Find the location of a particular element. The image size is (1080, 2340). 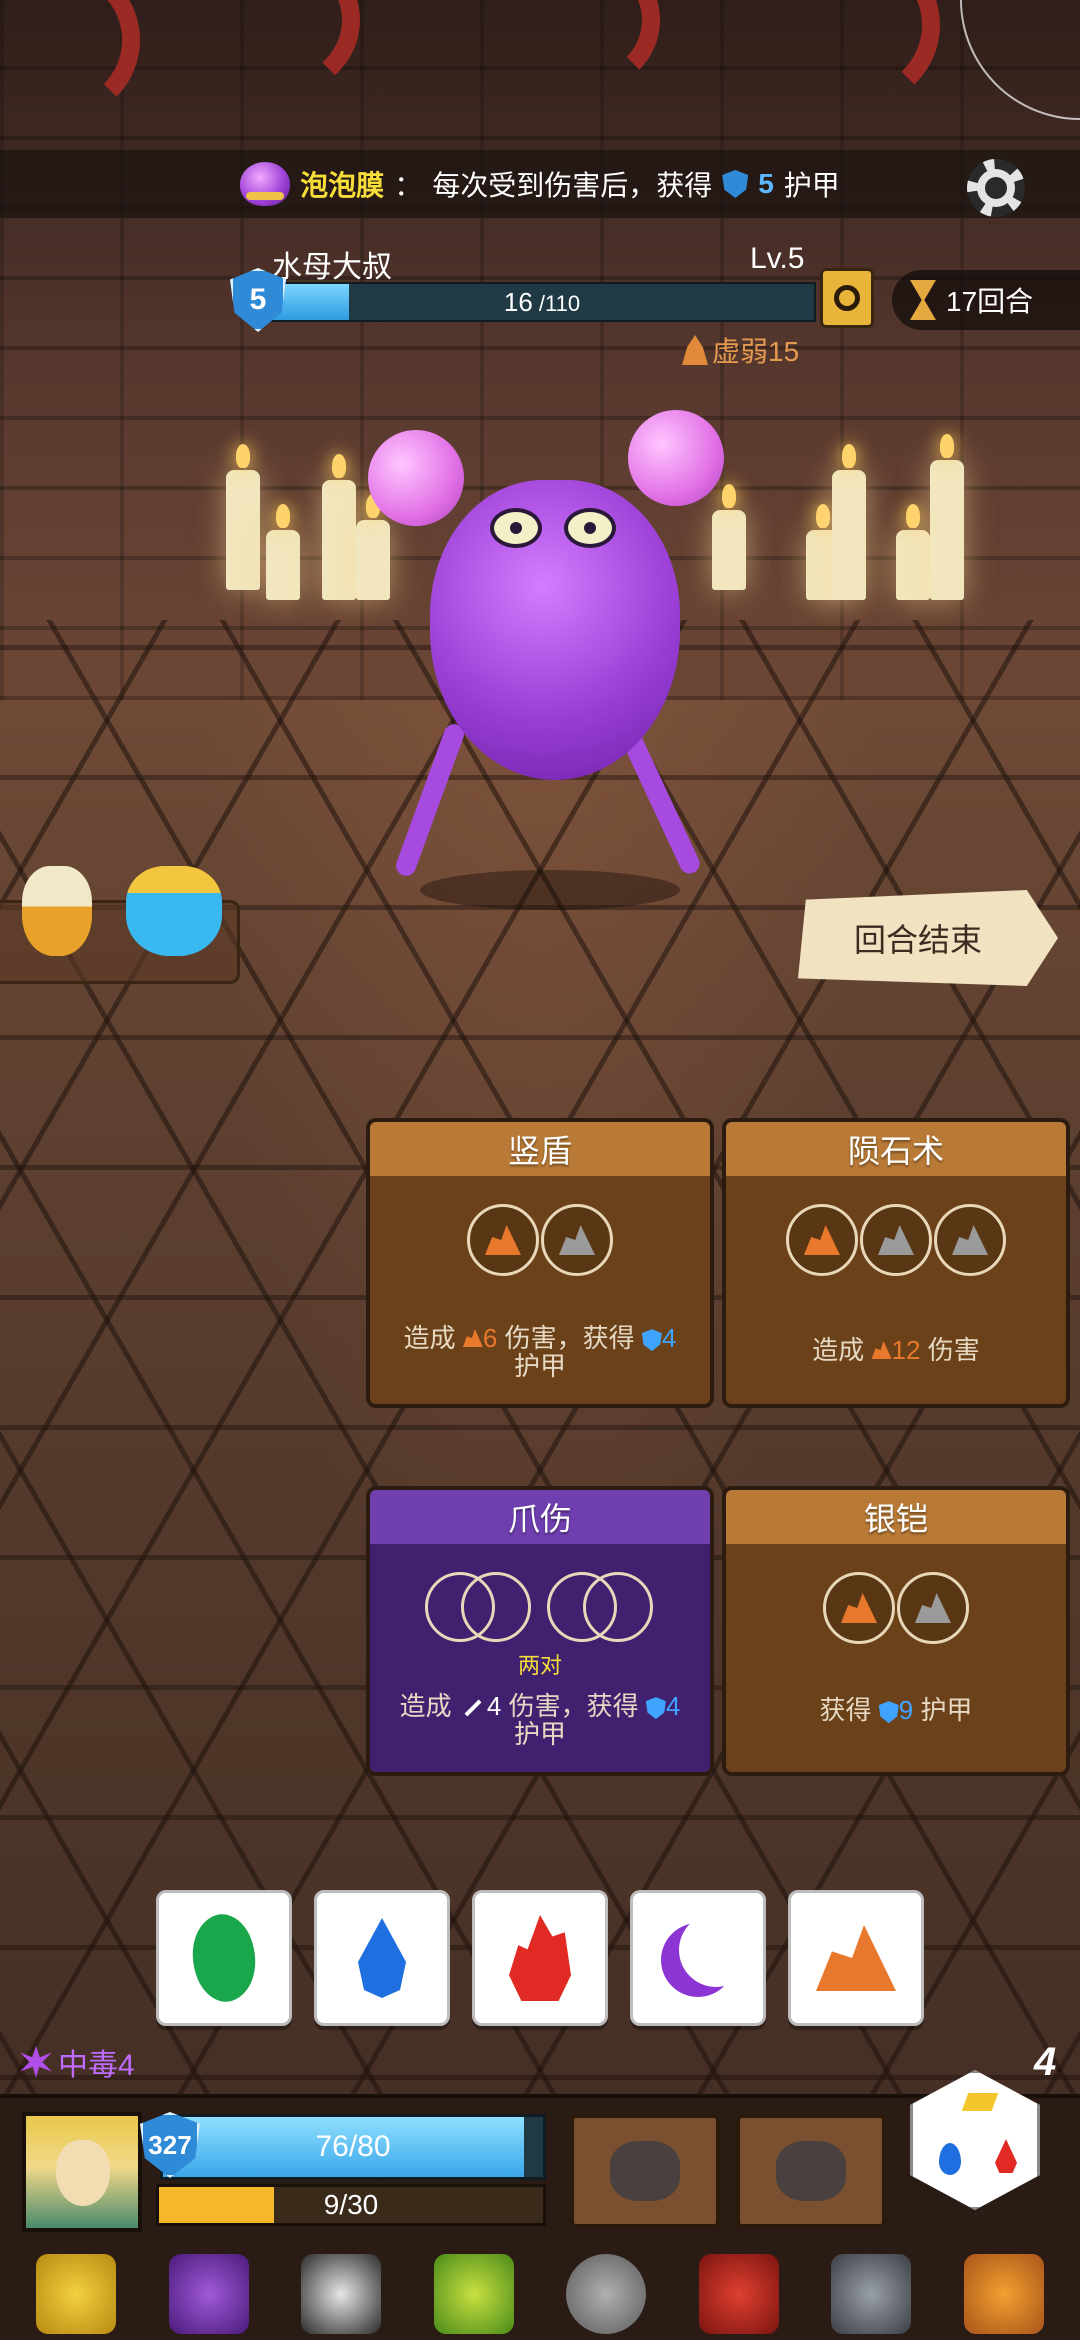

avatar-face is located at coordinates (83, 2173).